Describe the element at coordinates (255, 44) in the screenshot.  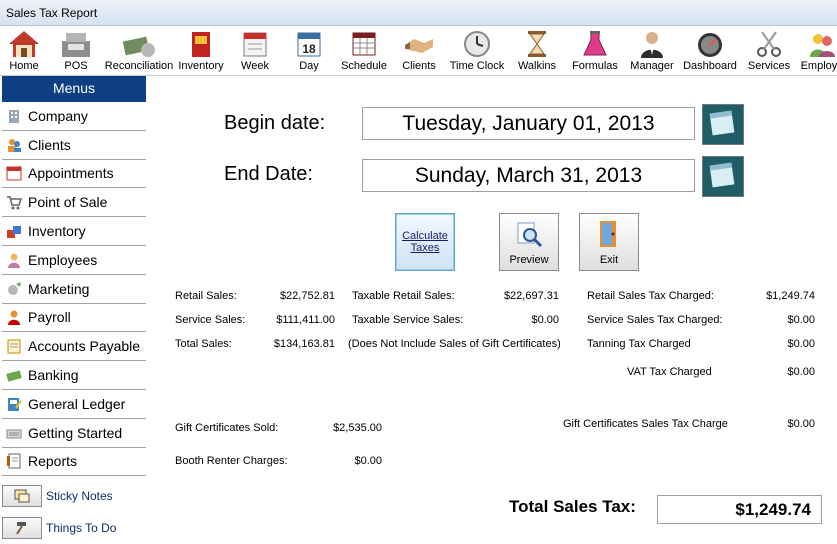
I see `week-calendar-icon` at that location.